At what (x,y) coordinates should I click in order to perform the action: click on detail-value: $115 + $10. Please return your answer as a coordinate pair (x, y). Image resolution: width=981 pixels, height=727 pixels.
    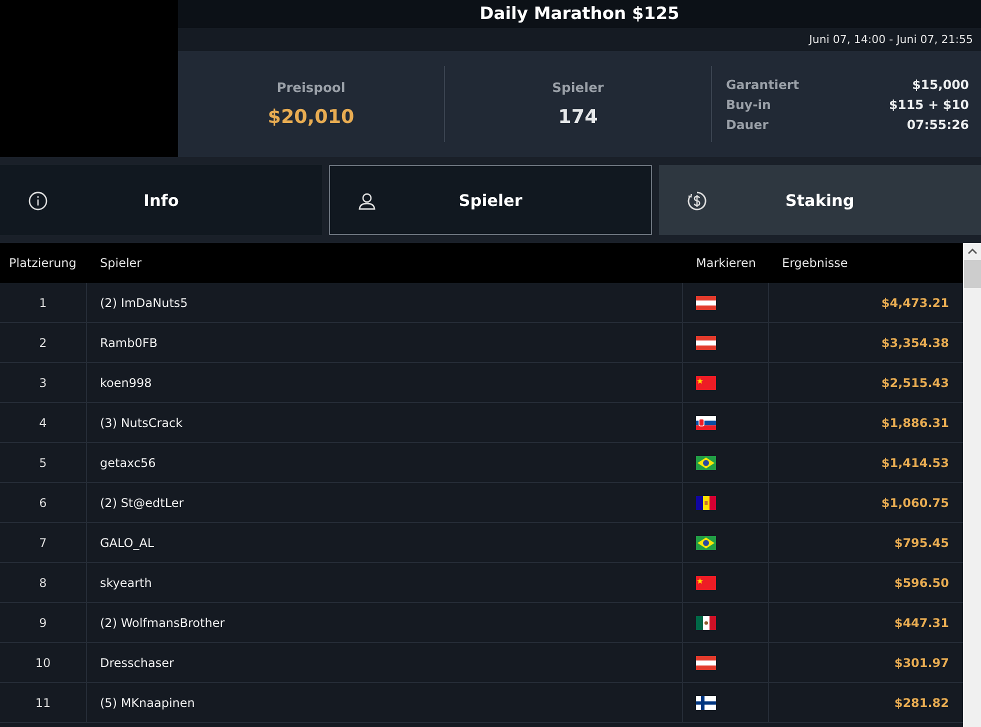
    Looking at the image, I should click on (928, 104).